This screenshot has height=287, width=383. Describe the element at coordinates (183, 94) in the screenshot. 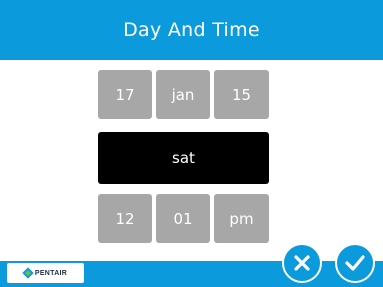

I see `month-field: jan` at that location.